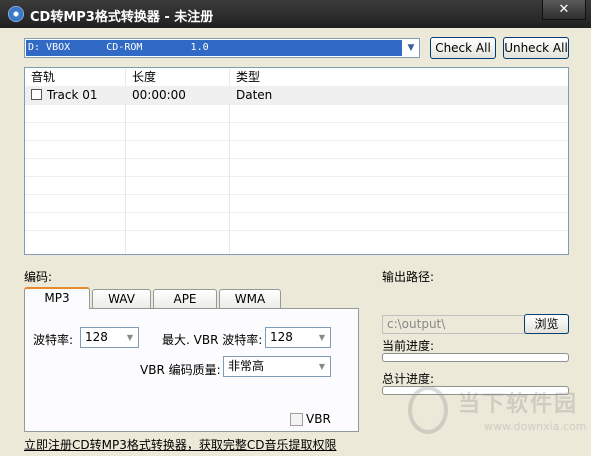 This screenshot has width=591, height=456. What do you see at coordinates (254, 95) in the screenshot?
I see `track-type: Daten` at bounding box center [254, 95].